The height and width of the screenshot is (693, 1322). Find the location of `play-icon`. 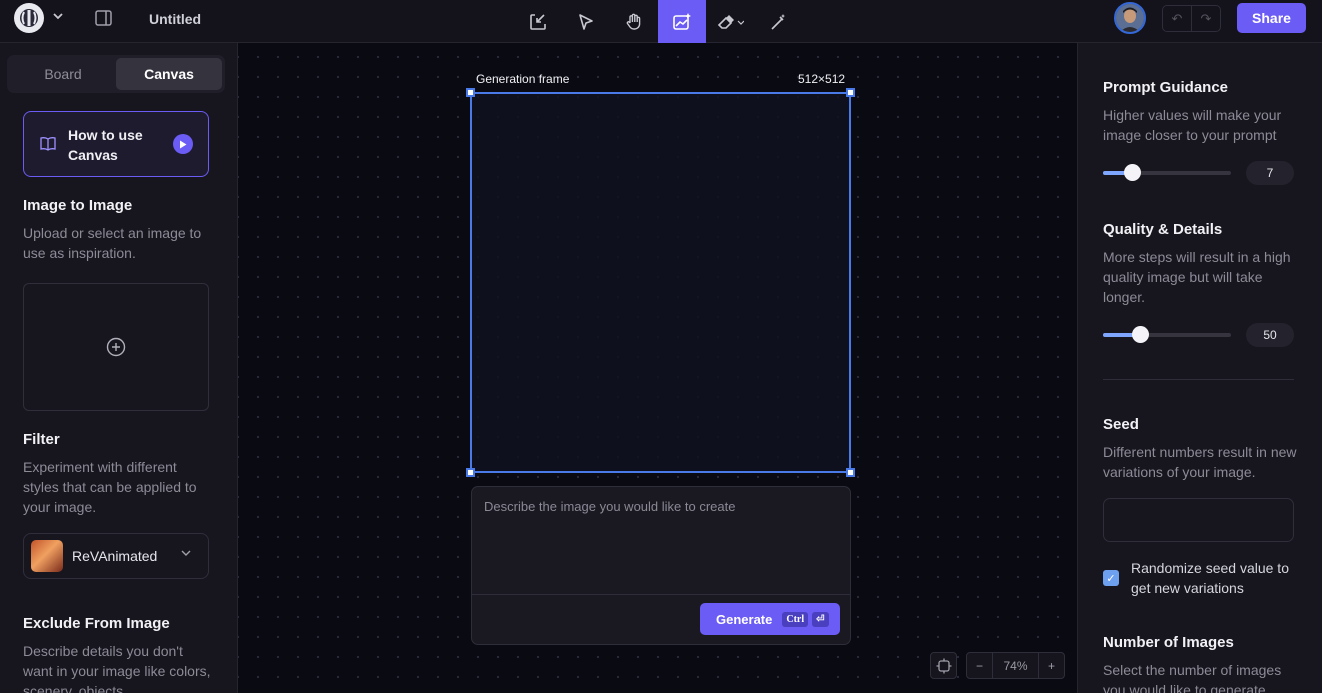

play-icon is located at coordinates (183, 144).